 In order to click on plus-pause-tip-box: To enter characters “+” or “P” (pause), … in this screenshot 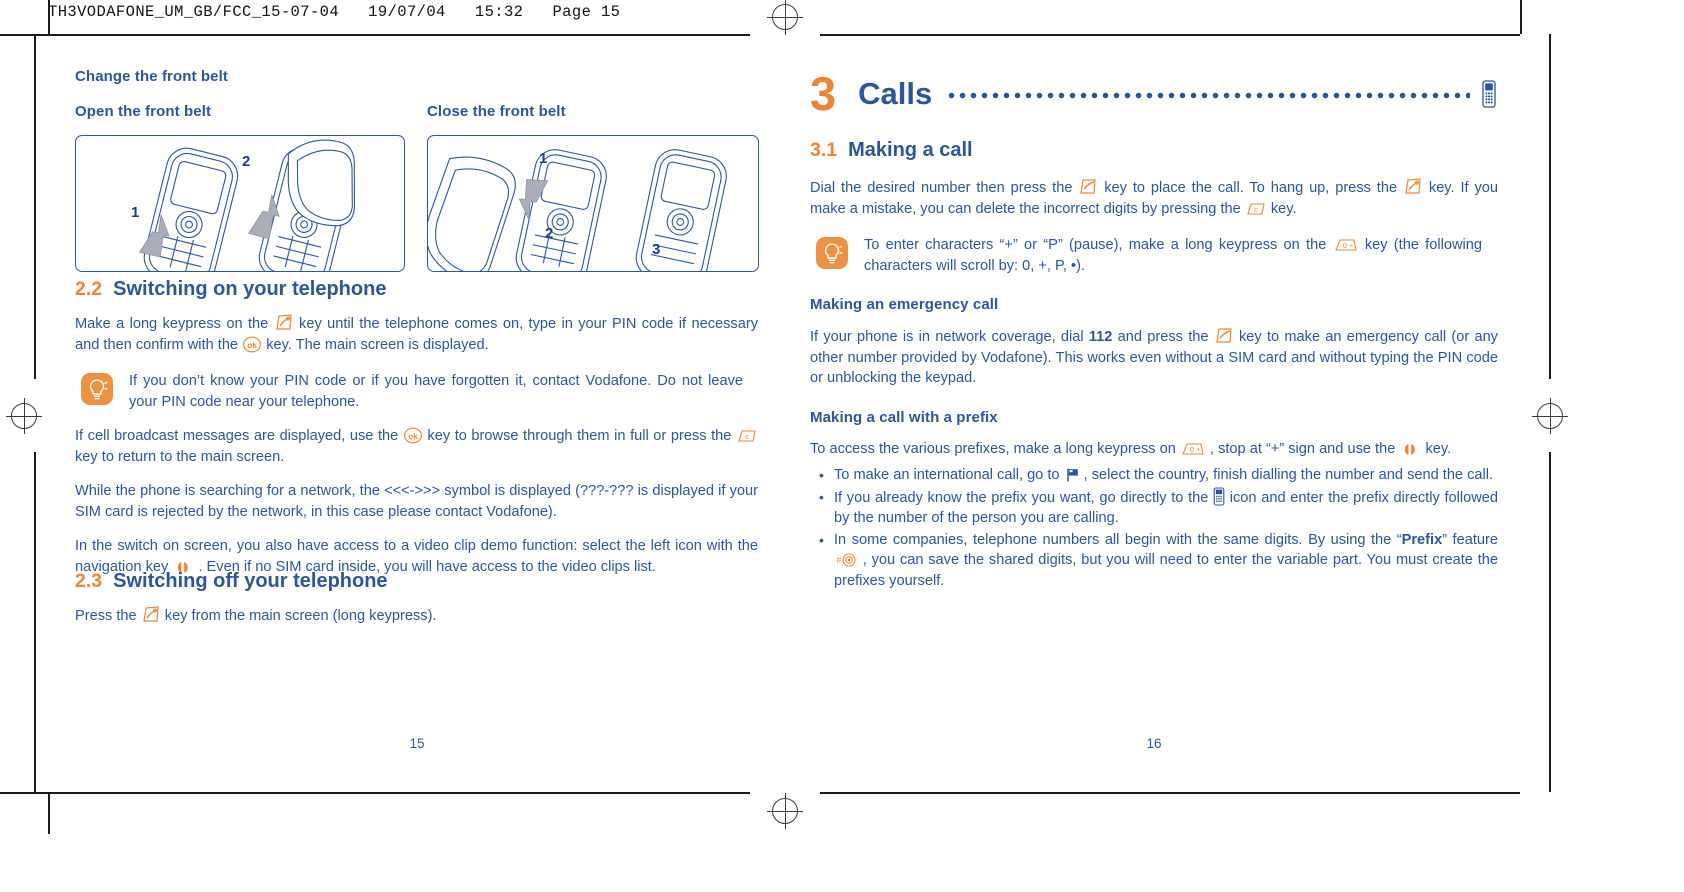, I will do `click(1154, 255)`.